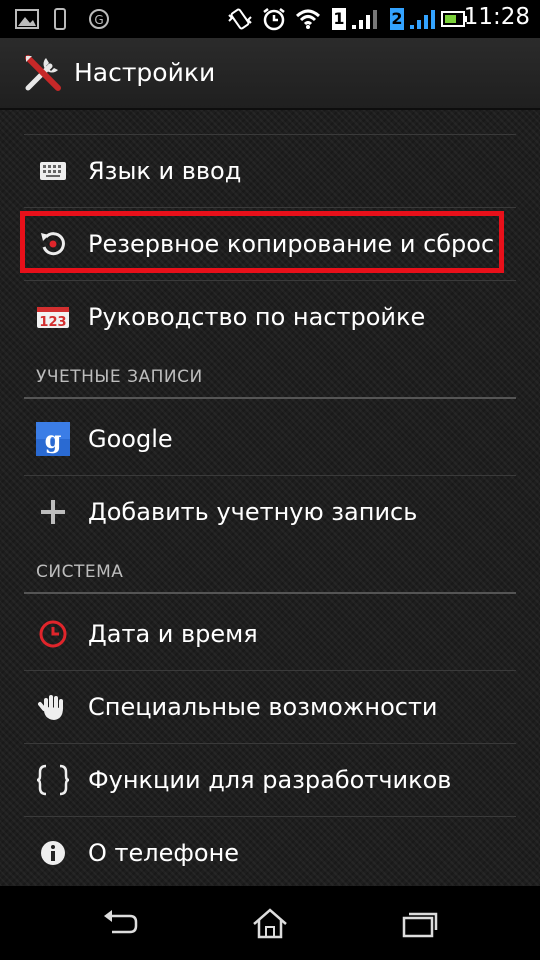 This screenshot has width=540, height=960. What do you see at coordinates (364, 19) in the screenshot?
I see `sim1-signal-icon` at bounding box center [364, 19].